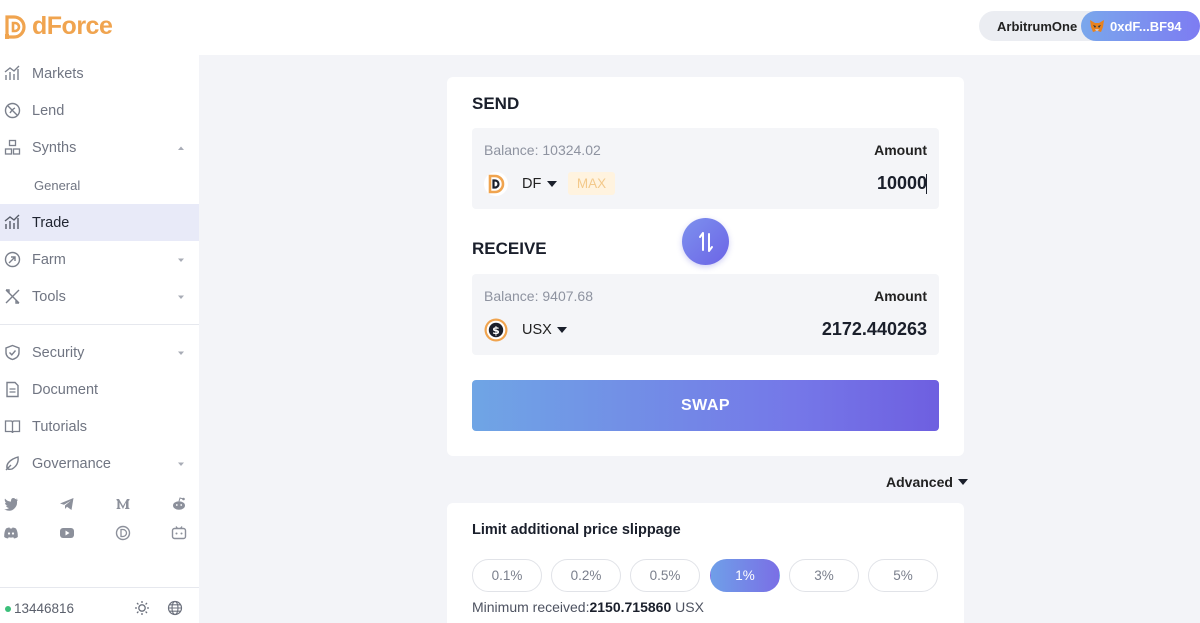  Describe the element at coordinates (1146, 26) in the screenshot. I see `wallet-address: 0xdF...BF94` at that location.